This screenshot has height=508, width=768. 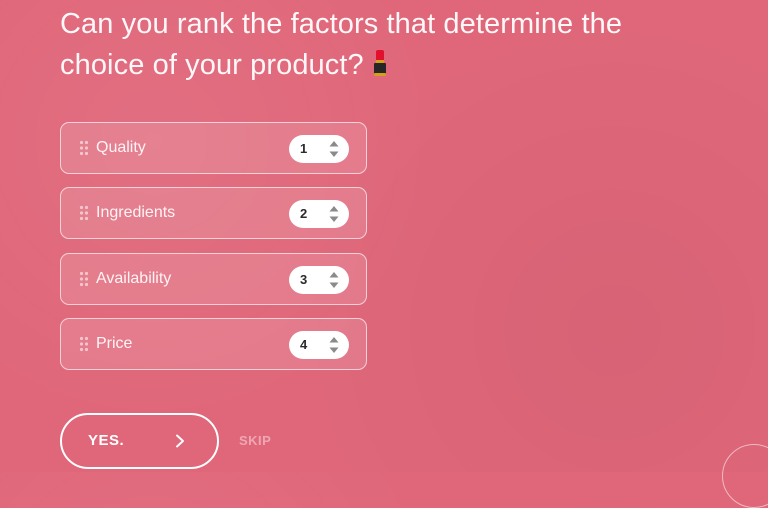 What do you see at coordinates (319, 279) in the screenshot?
I see `rank-select: 3` at bounding box center [319, 279].